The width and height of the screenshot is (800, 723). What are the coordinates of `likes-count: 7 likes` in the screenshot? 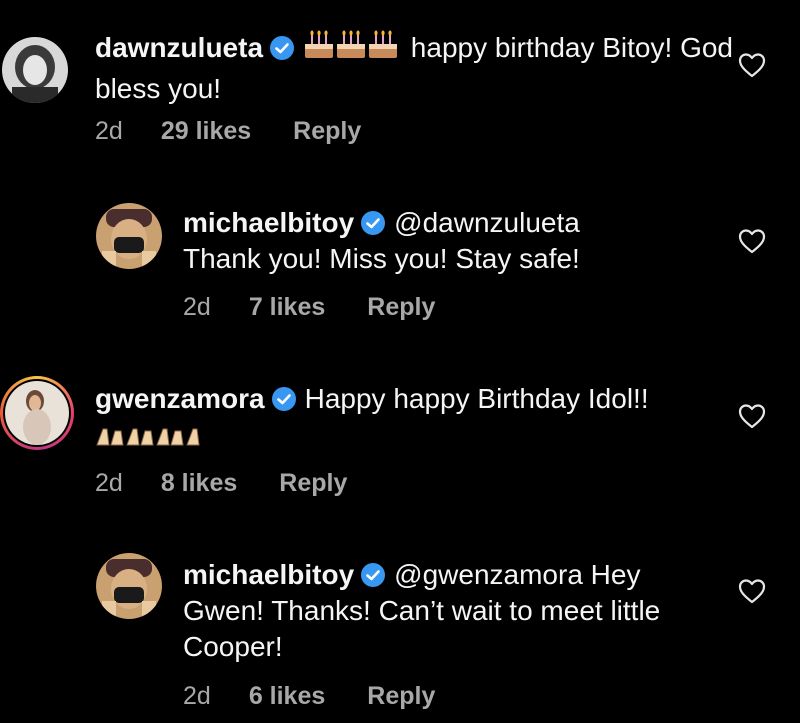 It's located at (287, 307).